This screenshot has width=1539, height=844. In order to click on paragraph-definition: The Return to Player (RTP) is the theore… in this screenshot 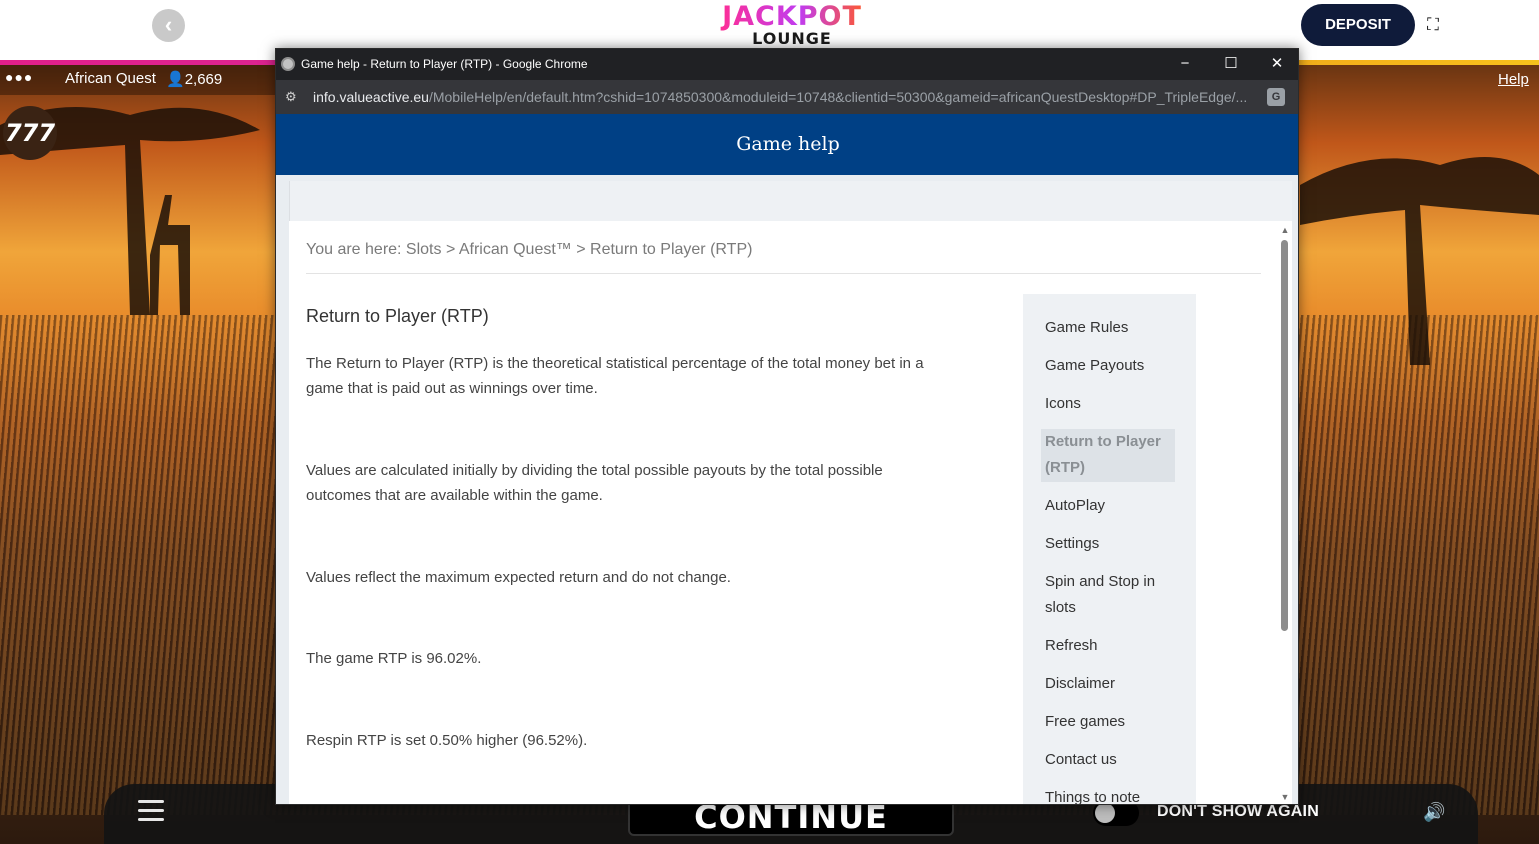, I will do `click(615, 376)`.